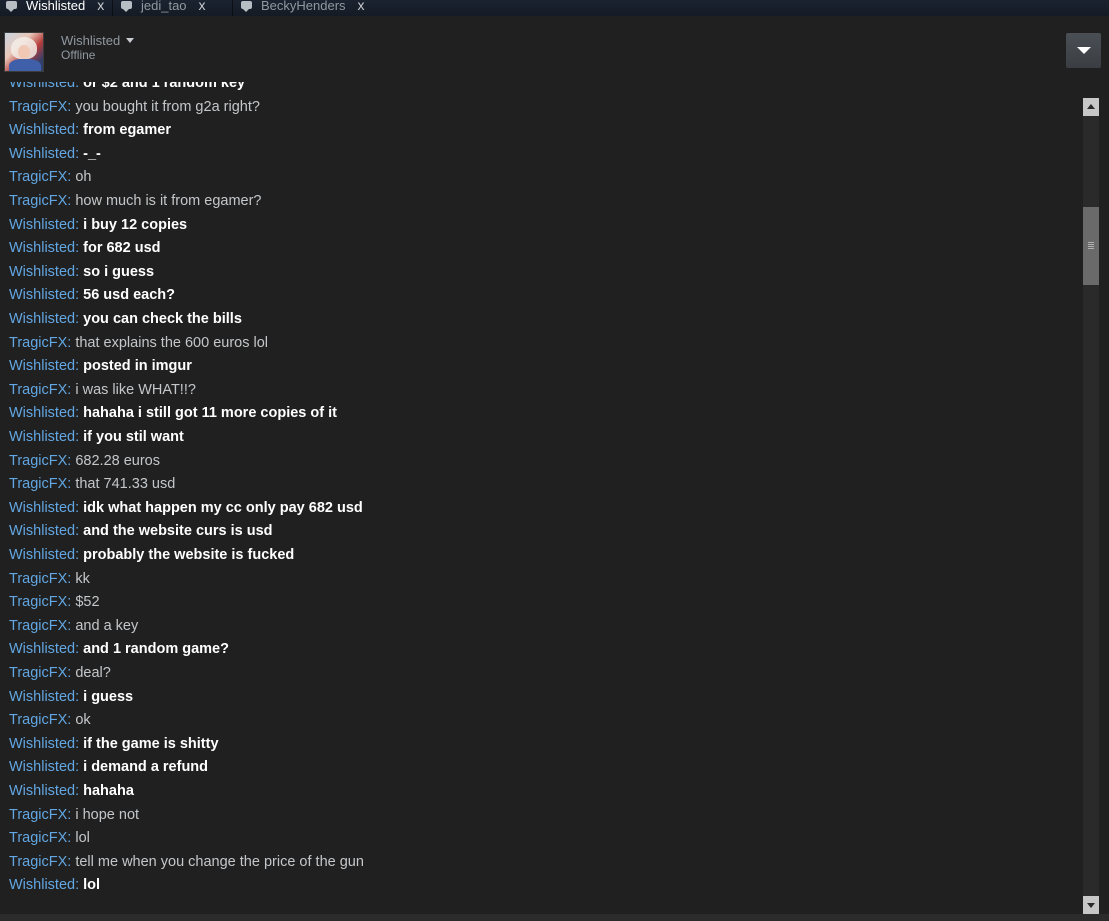  What do you see at coordinates (127, 88) in the screenshot?
I see `chat-message: Wishlisted: or $2 and 1 random key` at bounding box center [127, 88].